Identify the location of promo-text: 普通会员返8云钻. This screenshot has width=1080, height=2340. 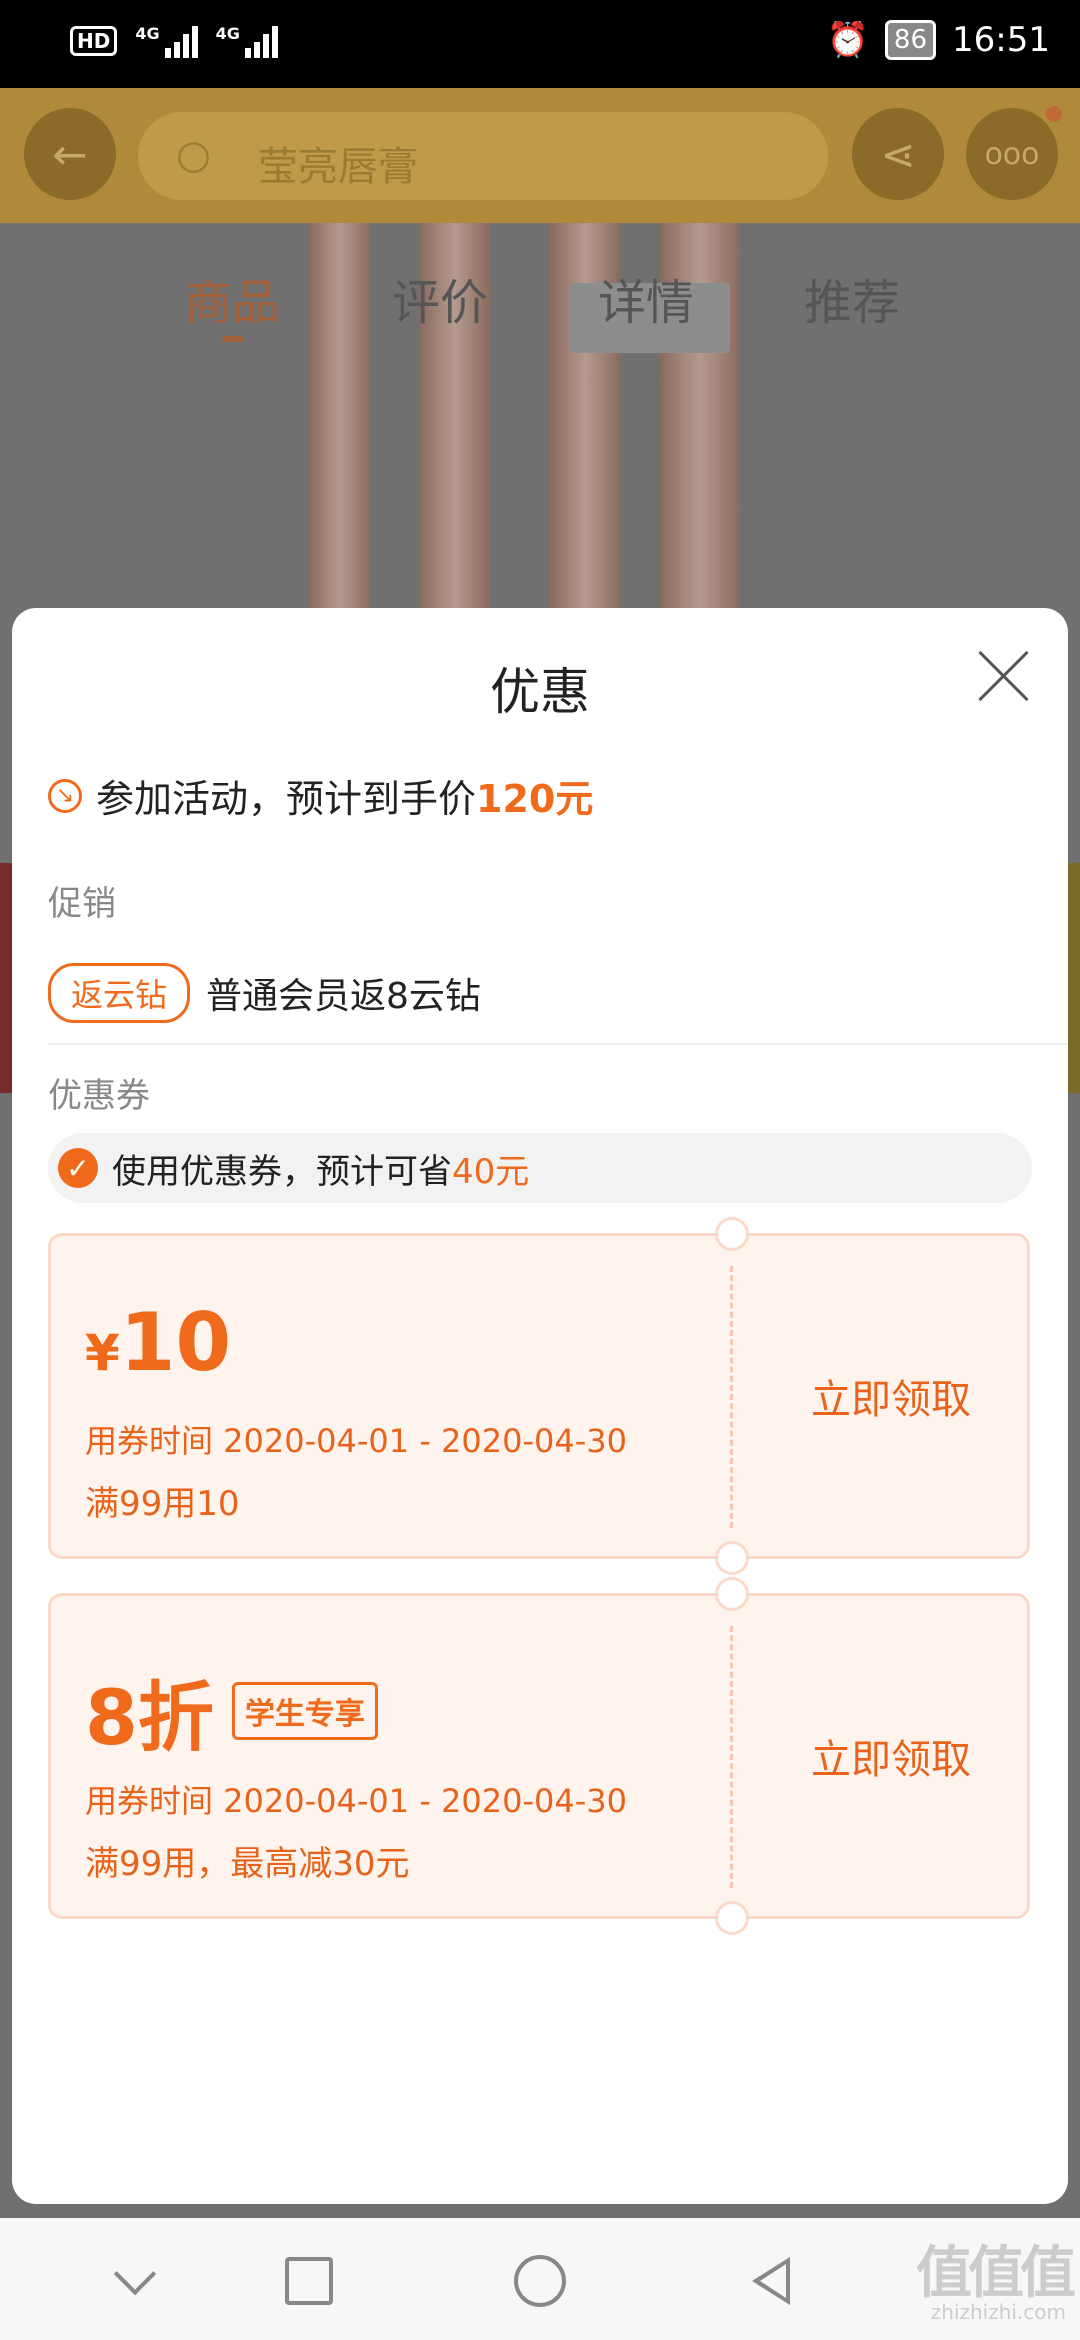
(343, 996).